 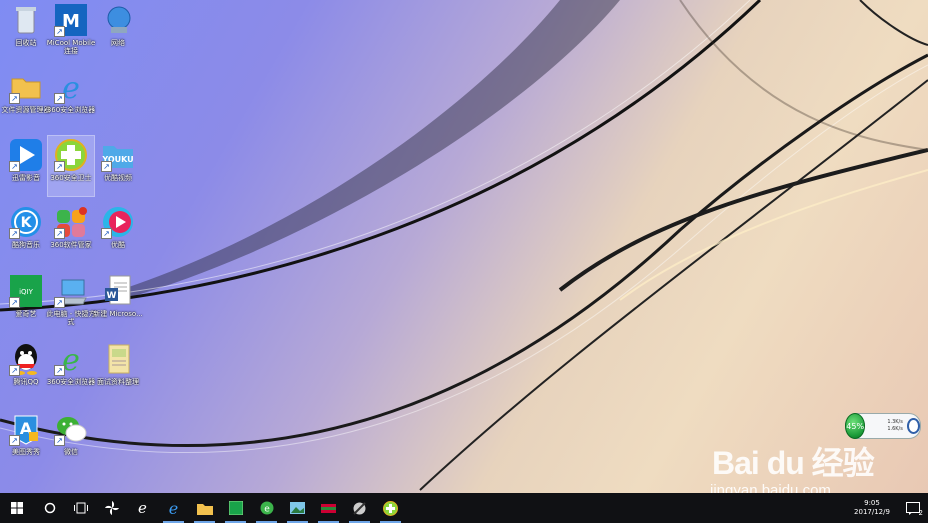 I want to click on desktop-icon-label: 360安全卫士, so click(x=71, y=178).